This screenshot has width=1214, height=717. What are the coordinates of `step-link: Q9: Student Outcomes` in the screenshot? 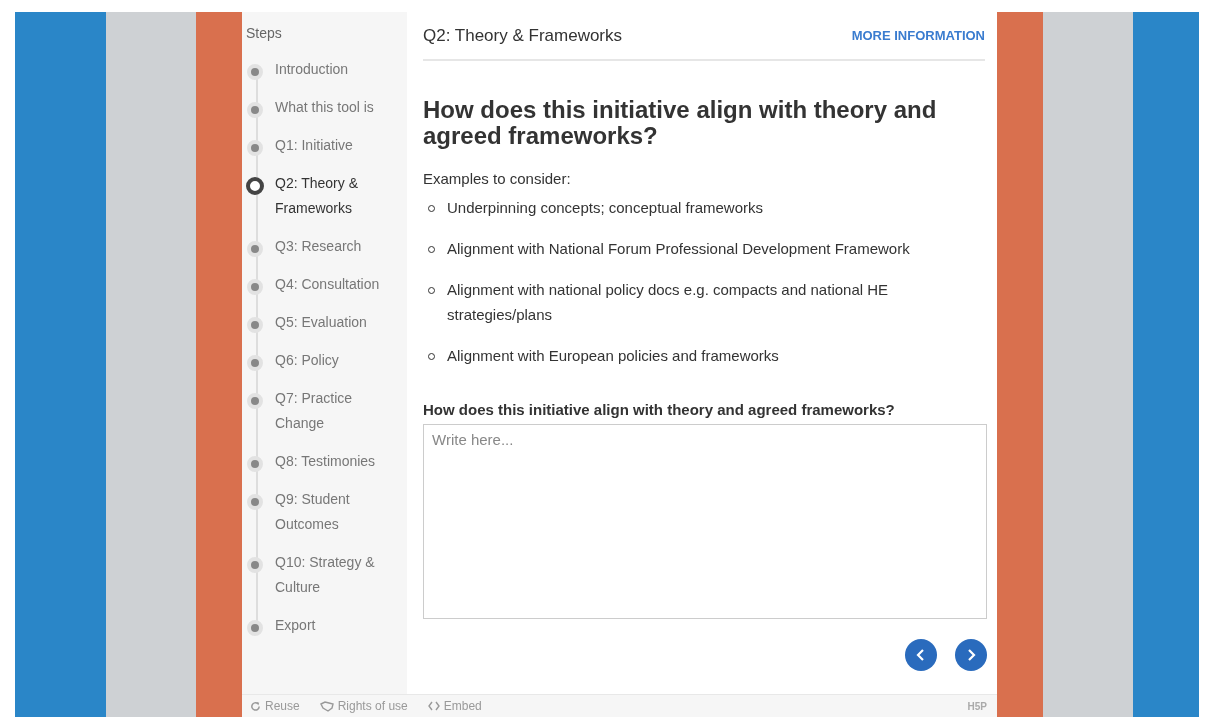 It's located at (331, 512).